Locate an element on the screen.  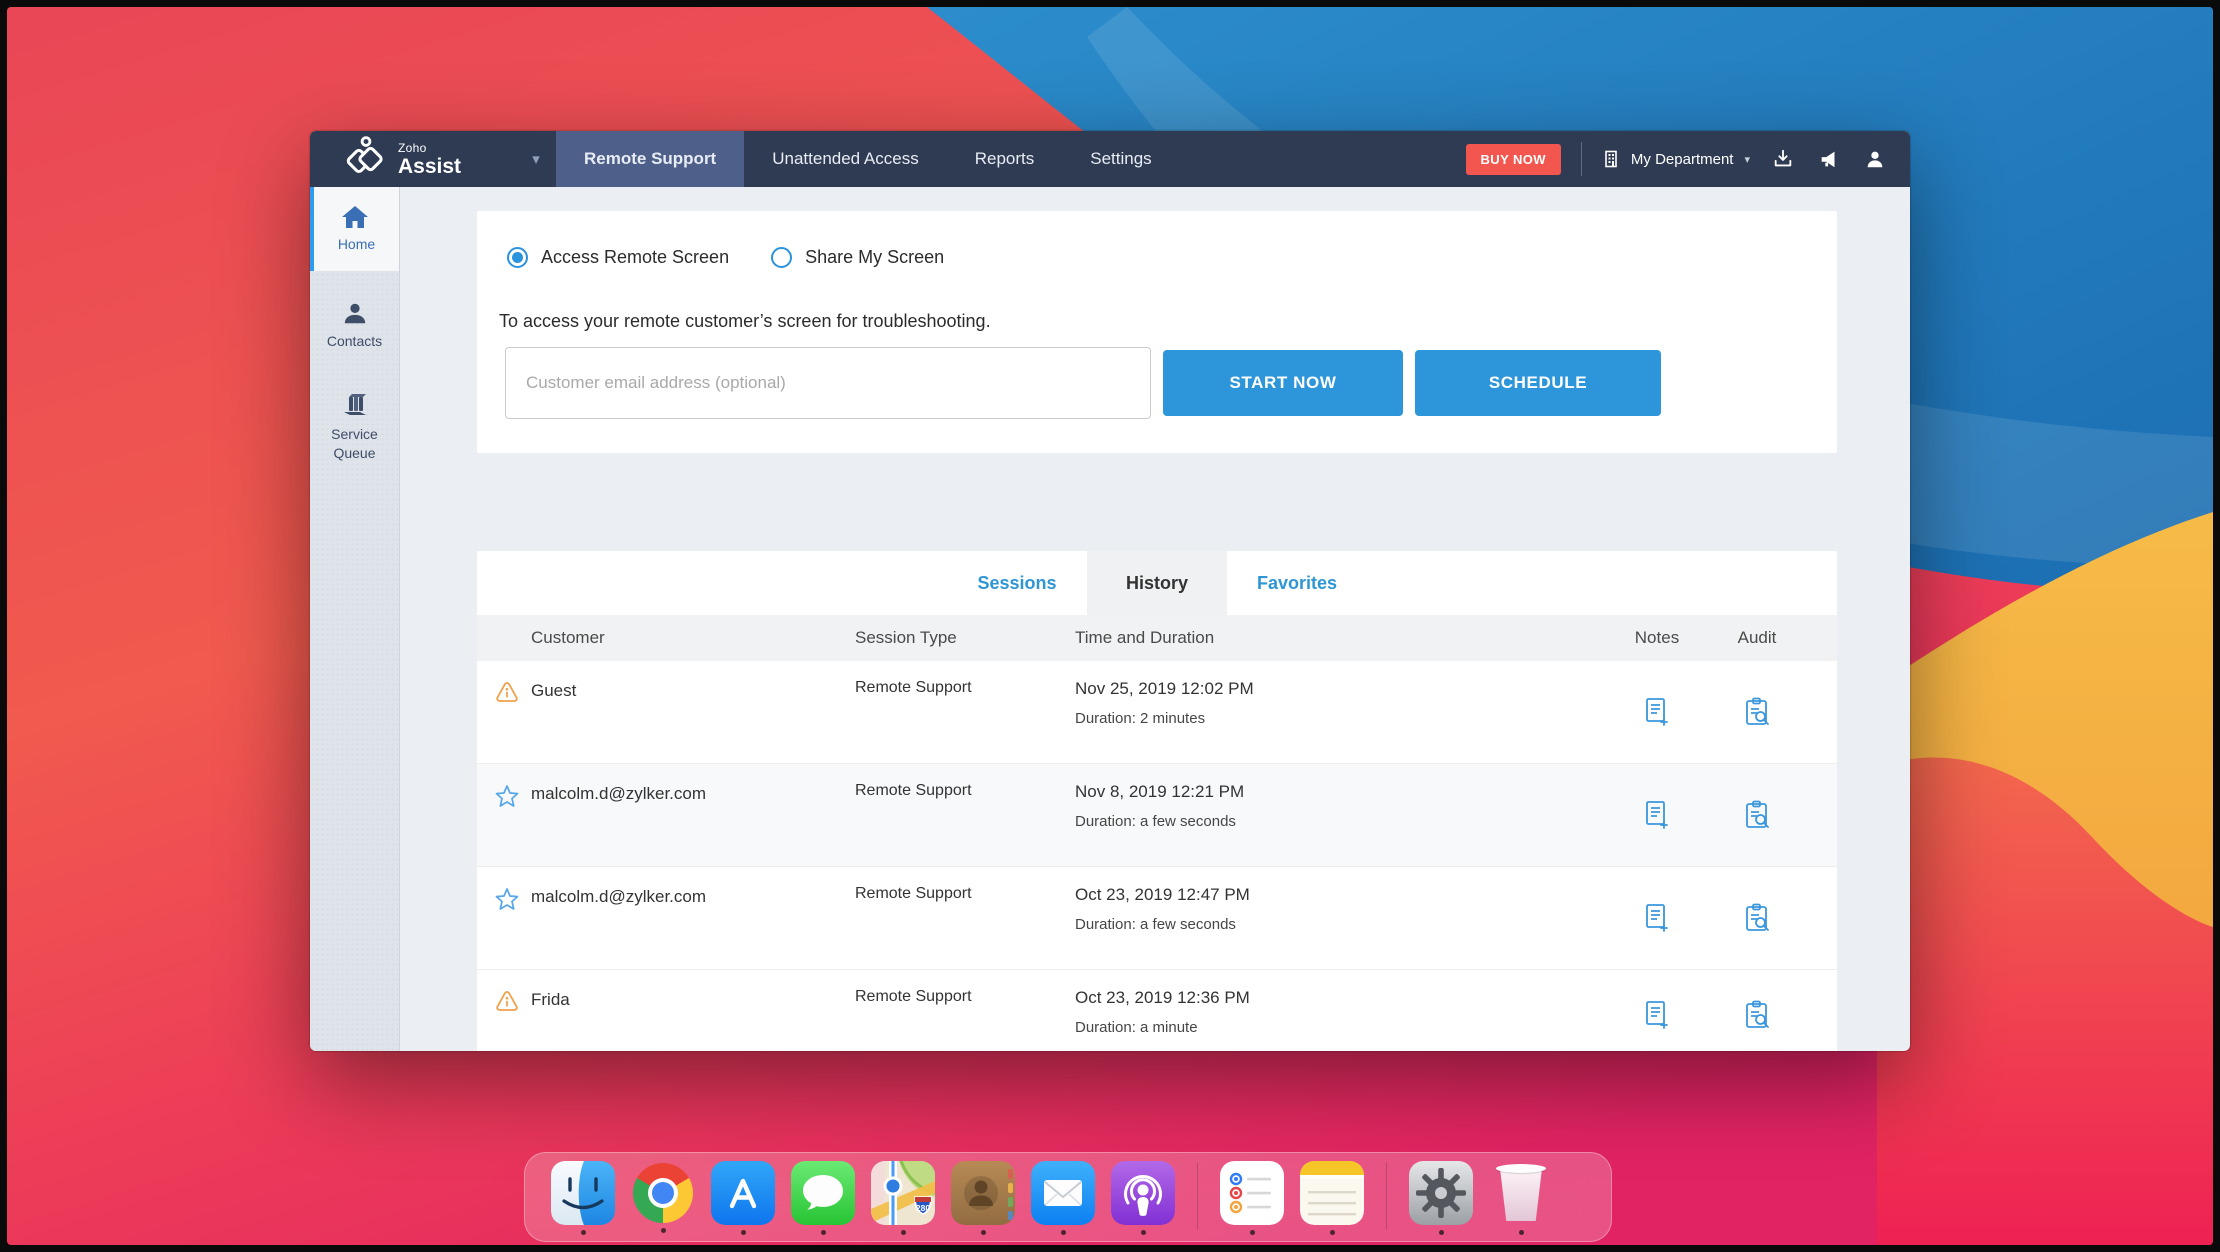
sidebar-item-contacts: Contacts is located at coordinates (354, 325).